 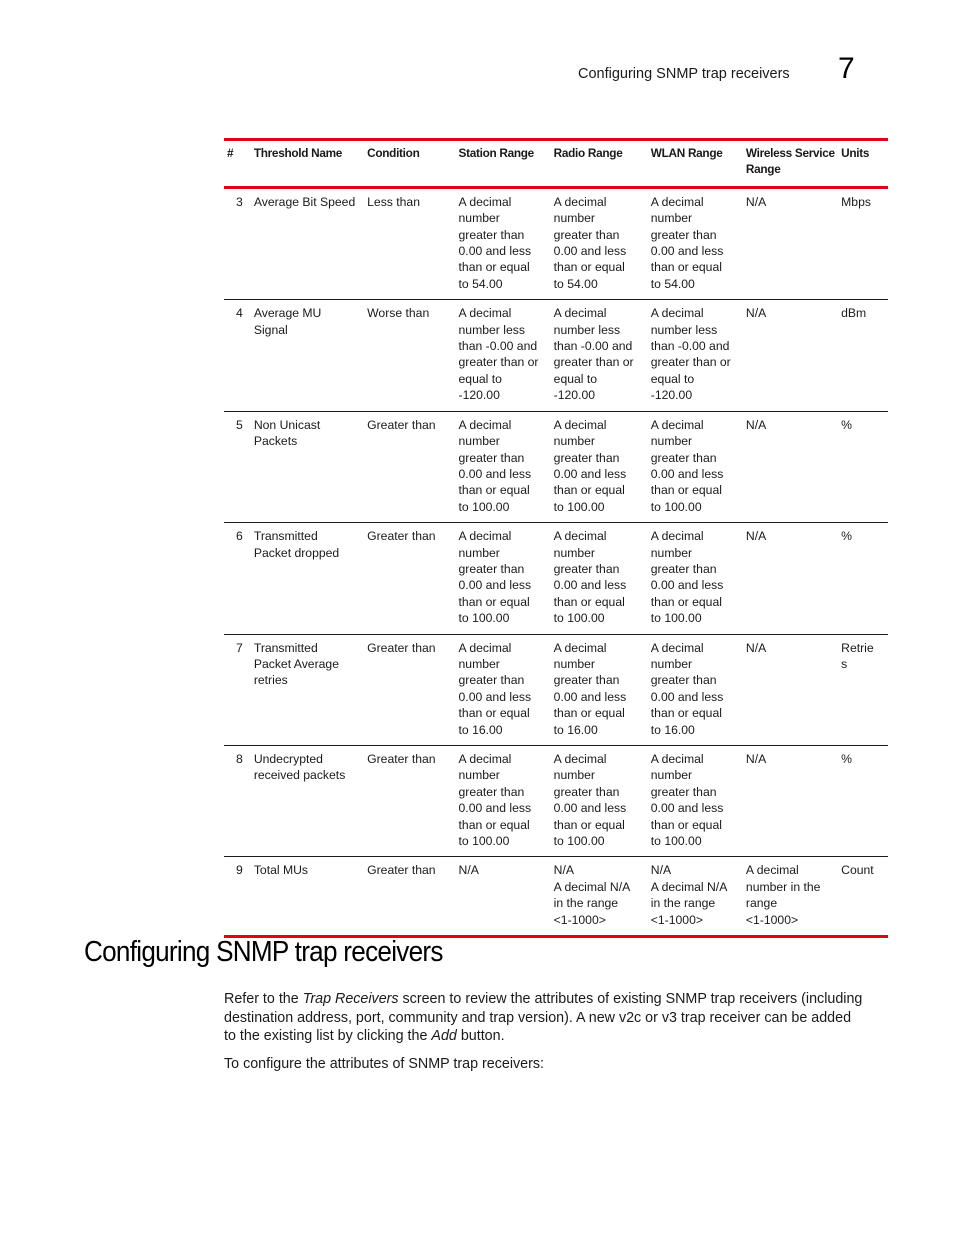 What do you see at coordinates (304, 201) in the screenshot?
I see `cell-threshold-name: Average Bit Speed` at bounding box center [304, 201].